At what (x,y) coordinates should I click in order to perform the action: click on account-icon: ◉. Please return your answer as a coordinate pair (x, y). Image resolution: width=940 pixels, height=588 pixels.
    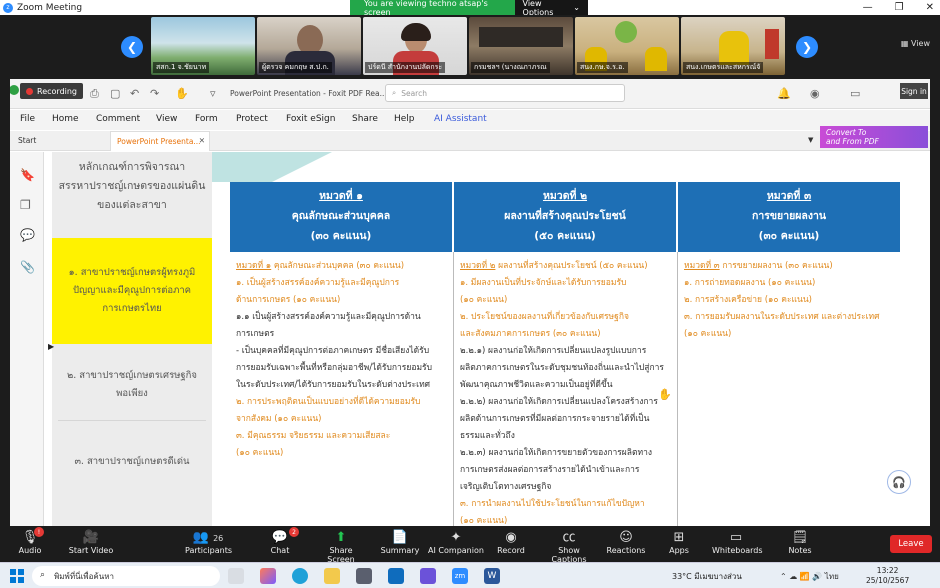
    Looking at the image, I should click on (815, 93).